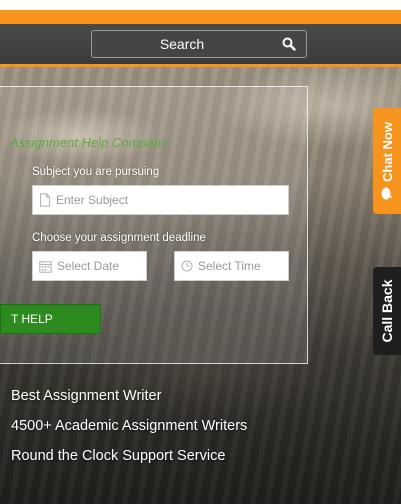 This screenshot has width=401, height=504. I want to click on subject-input: Enter Subject, so click(160, 200).